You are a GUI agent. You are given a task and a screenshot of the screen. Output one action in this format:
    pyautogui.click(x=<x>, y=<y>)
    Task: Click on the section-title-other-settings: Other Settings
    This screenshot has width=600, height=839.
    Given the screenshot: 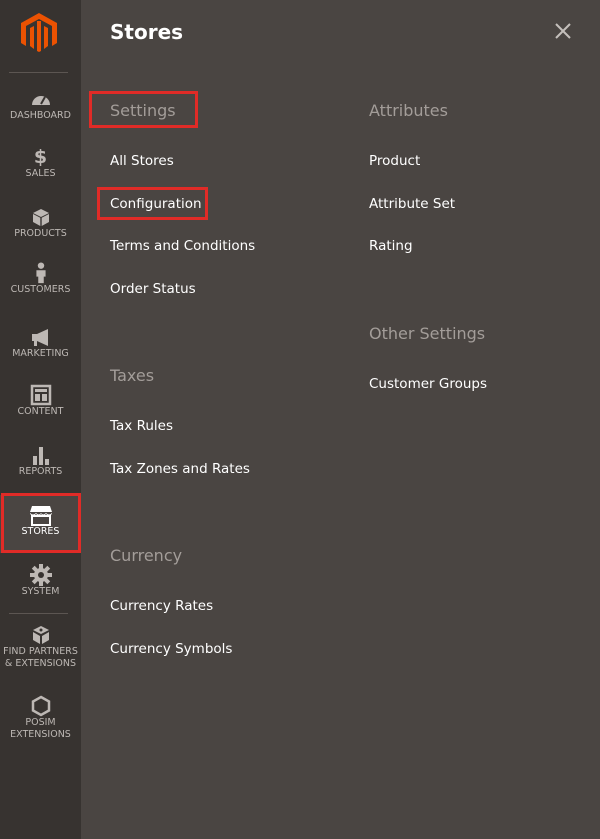 What is the action you would take?
    pyautogui.click(x=427, y=333)
    